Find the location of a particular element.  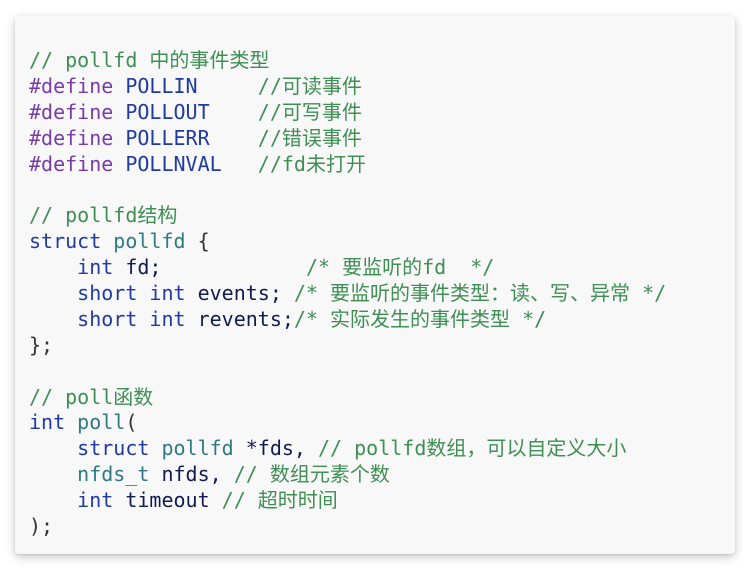

code-token: // 超时时间 is located at coordinates (279, 500).